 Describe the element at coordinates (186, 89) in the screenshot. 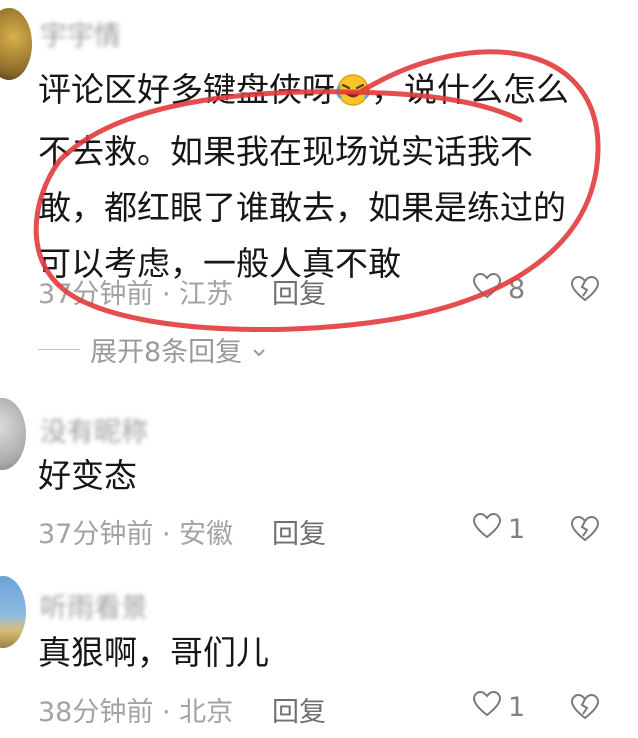

I see `comment-text-segment: 评论区好多键盘侠呀` at that location.